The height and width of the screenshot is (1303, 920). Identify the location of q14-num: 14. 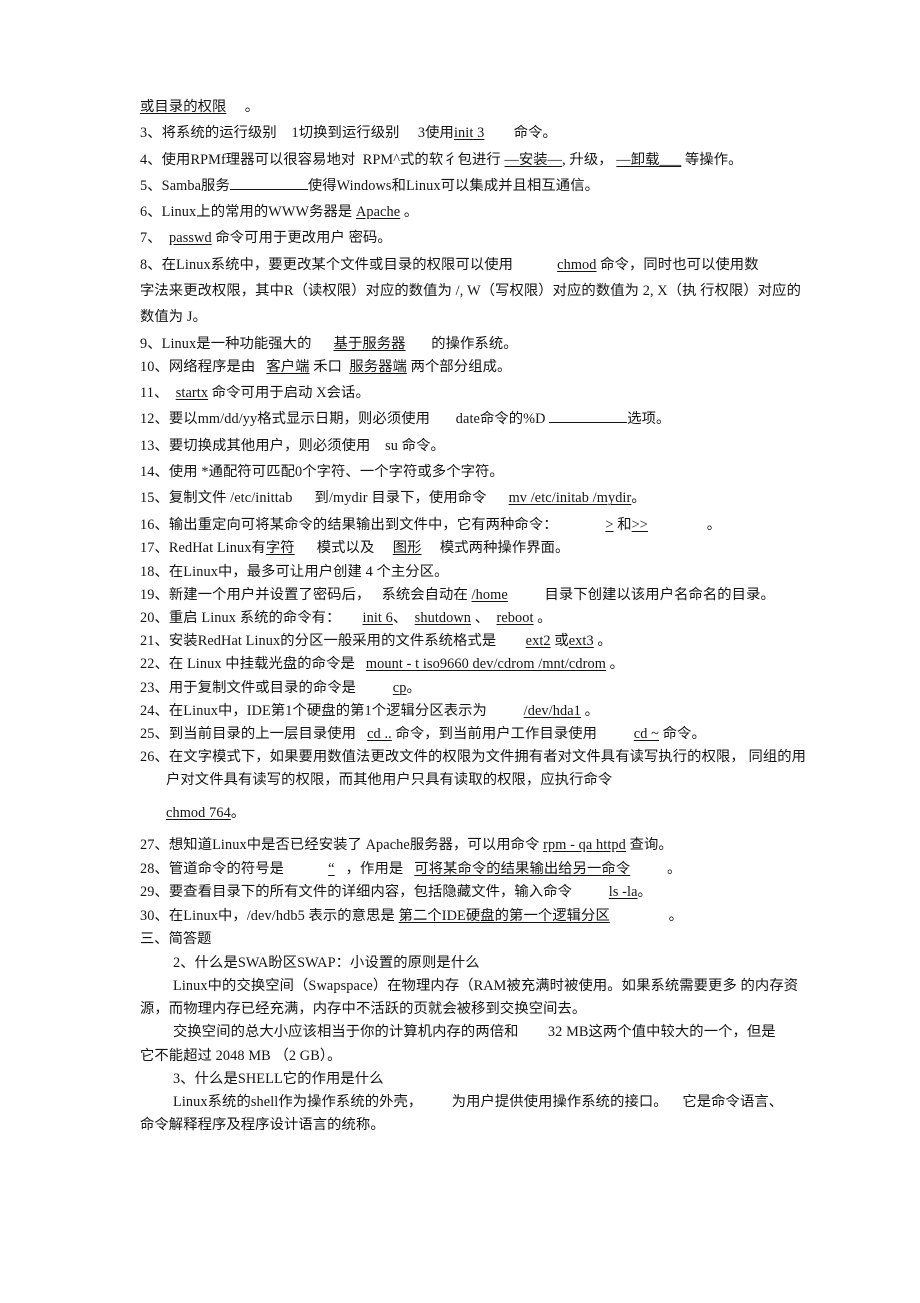
(147, 472).